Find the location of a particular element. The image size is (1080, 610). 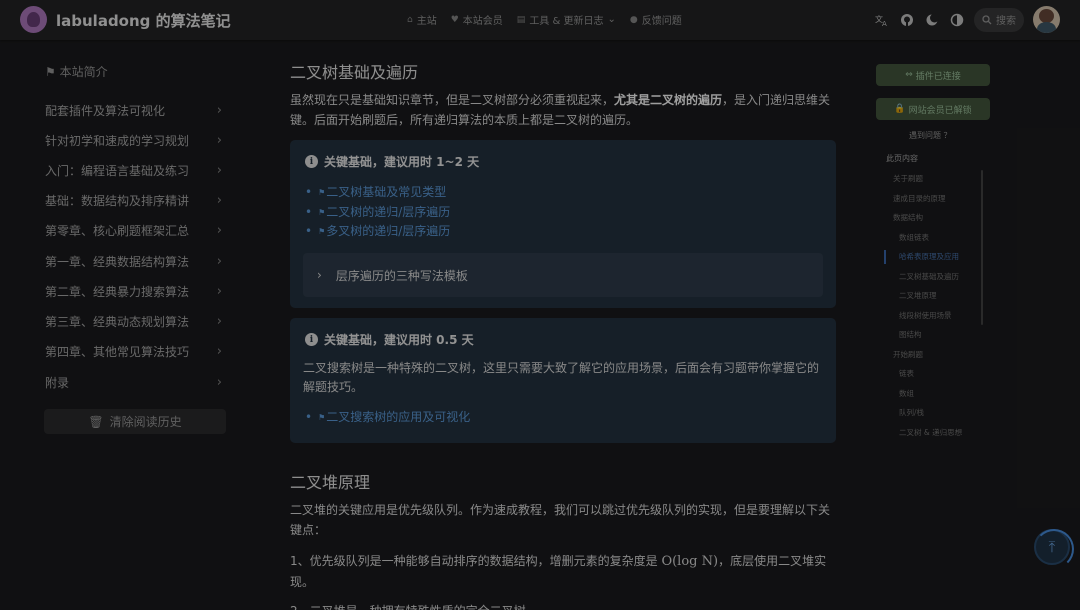

sidebar-title: ⚑ 本站简介 is located at coordinates (76, 71).